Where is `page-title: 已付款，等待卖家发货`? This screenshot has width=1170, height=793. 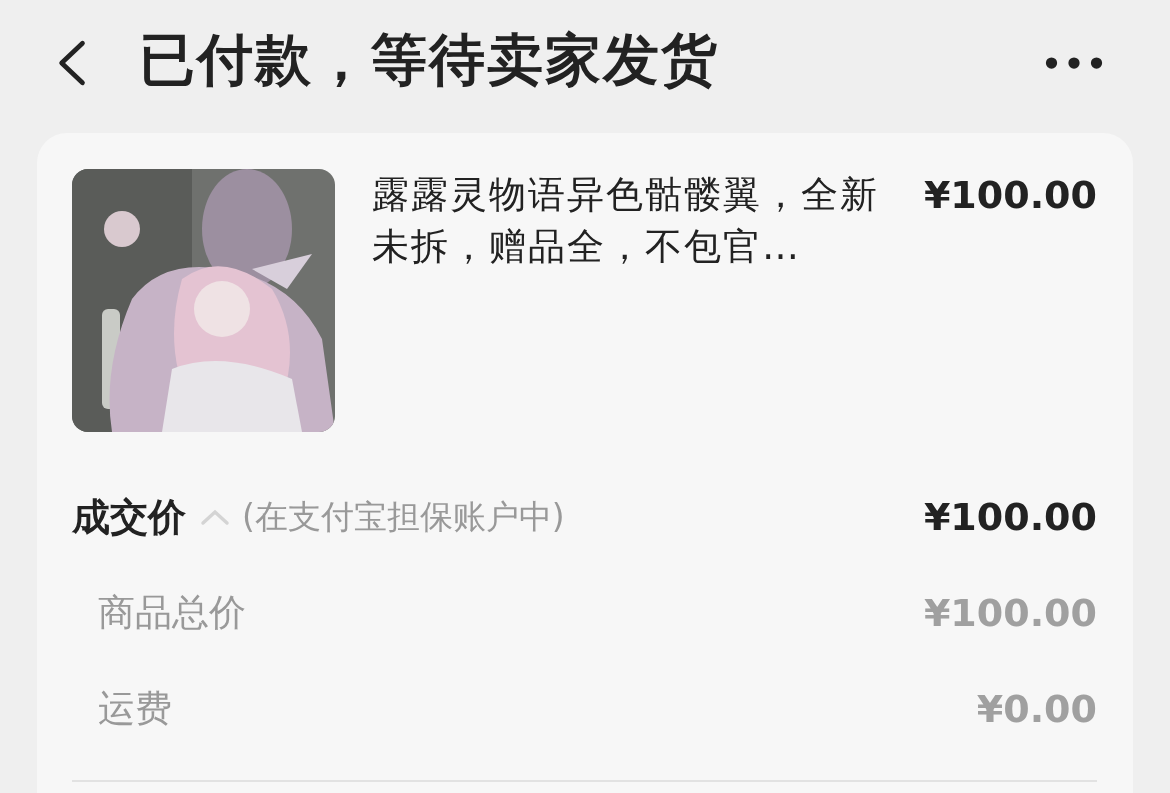
page-title: 已付款，等待卖家发货 is located at coordinates (429, 59).